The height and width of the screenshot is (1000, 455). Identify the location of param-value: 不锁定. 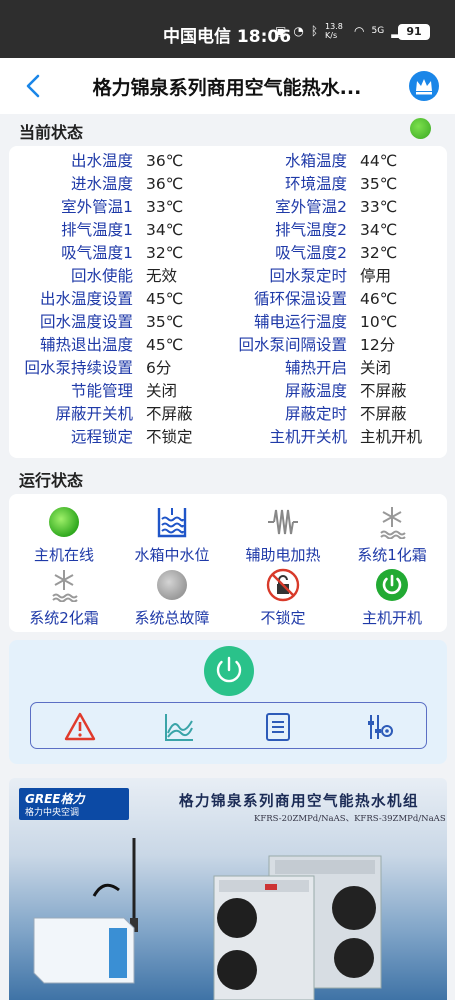
(169, 437).